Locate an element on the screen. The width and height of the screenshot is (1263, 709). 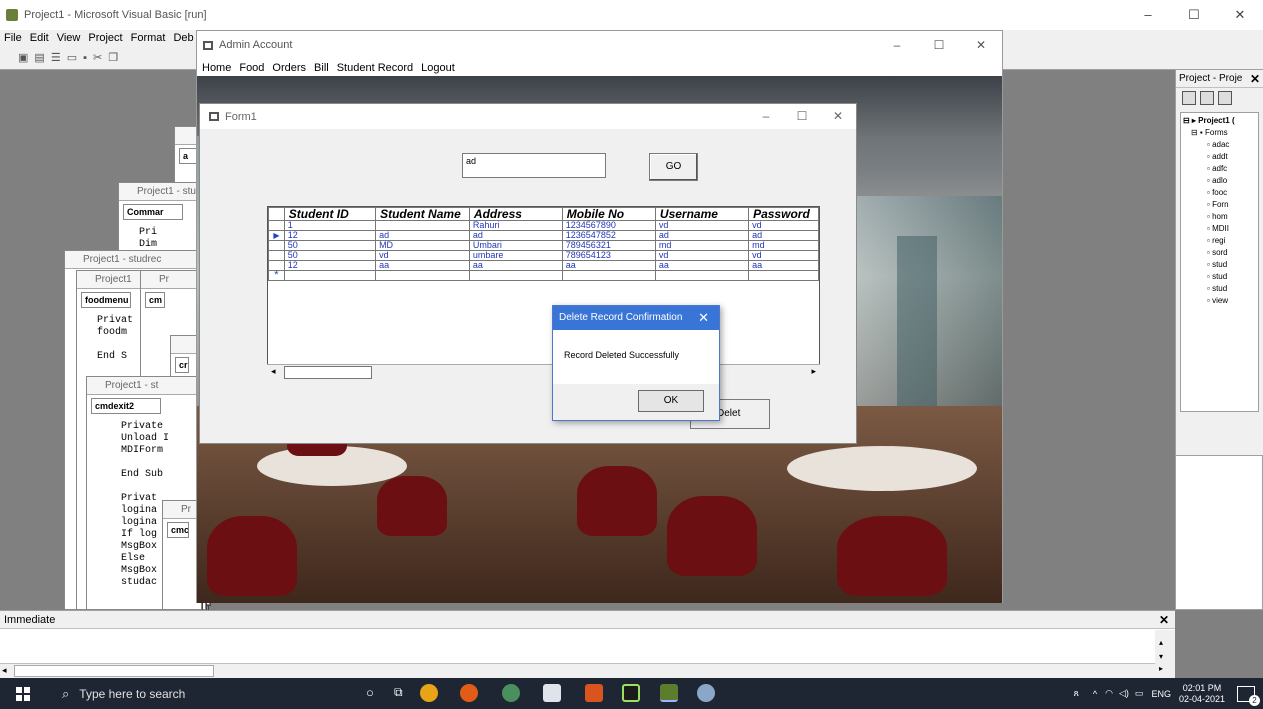
new-row: * is located at coordinates (543, 275).